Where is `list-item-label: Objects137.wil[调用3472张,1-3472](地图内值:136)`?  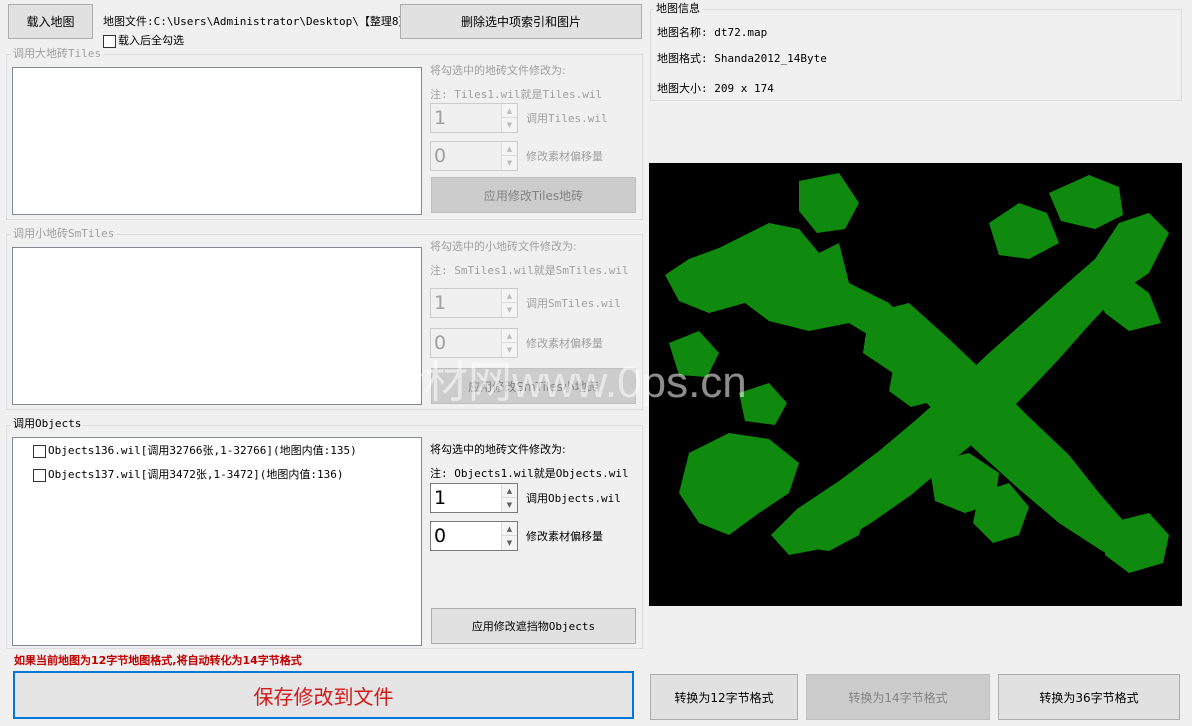 list-item-label: Objects137.wil[调用3472张,1-3472](地图内值:136) is located at coordinates (196, 474).